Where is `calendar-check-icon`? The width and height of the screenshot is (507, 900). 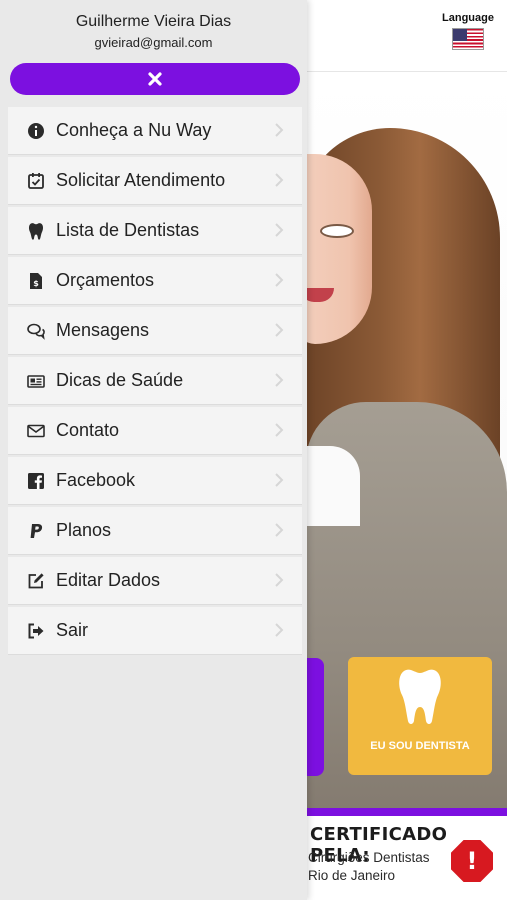
calendar-check-icon is located at coordinates (36, 181).